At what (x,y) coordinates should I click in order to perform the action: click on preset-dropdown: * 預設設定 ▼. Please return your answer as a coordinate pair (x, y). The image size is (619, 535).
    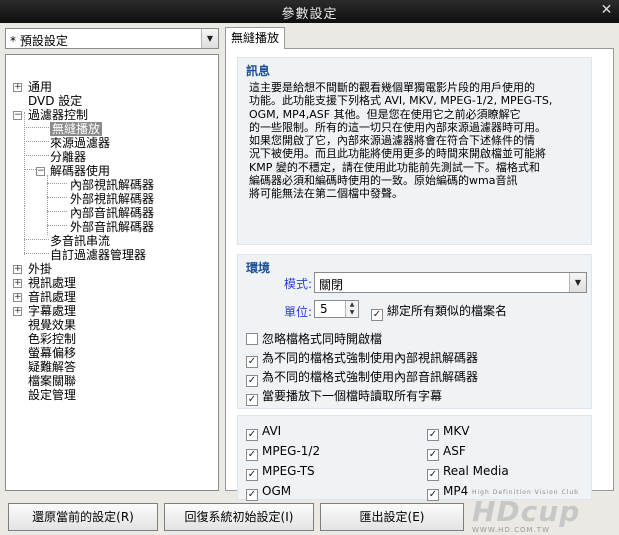
    Looking at the image, I should click on (112, 38).